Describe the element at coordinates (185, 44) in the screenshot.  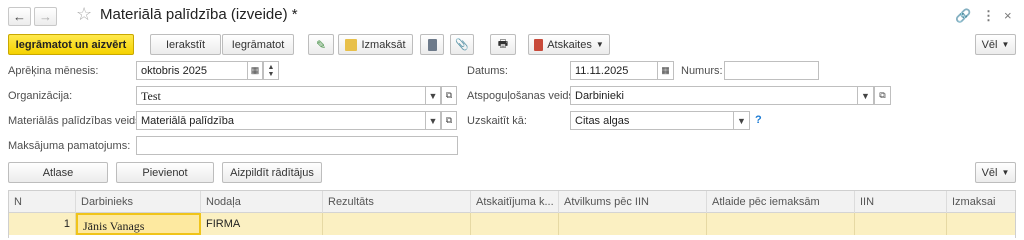
I see `write-button: Ierakstīt` at that location.